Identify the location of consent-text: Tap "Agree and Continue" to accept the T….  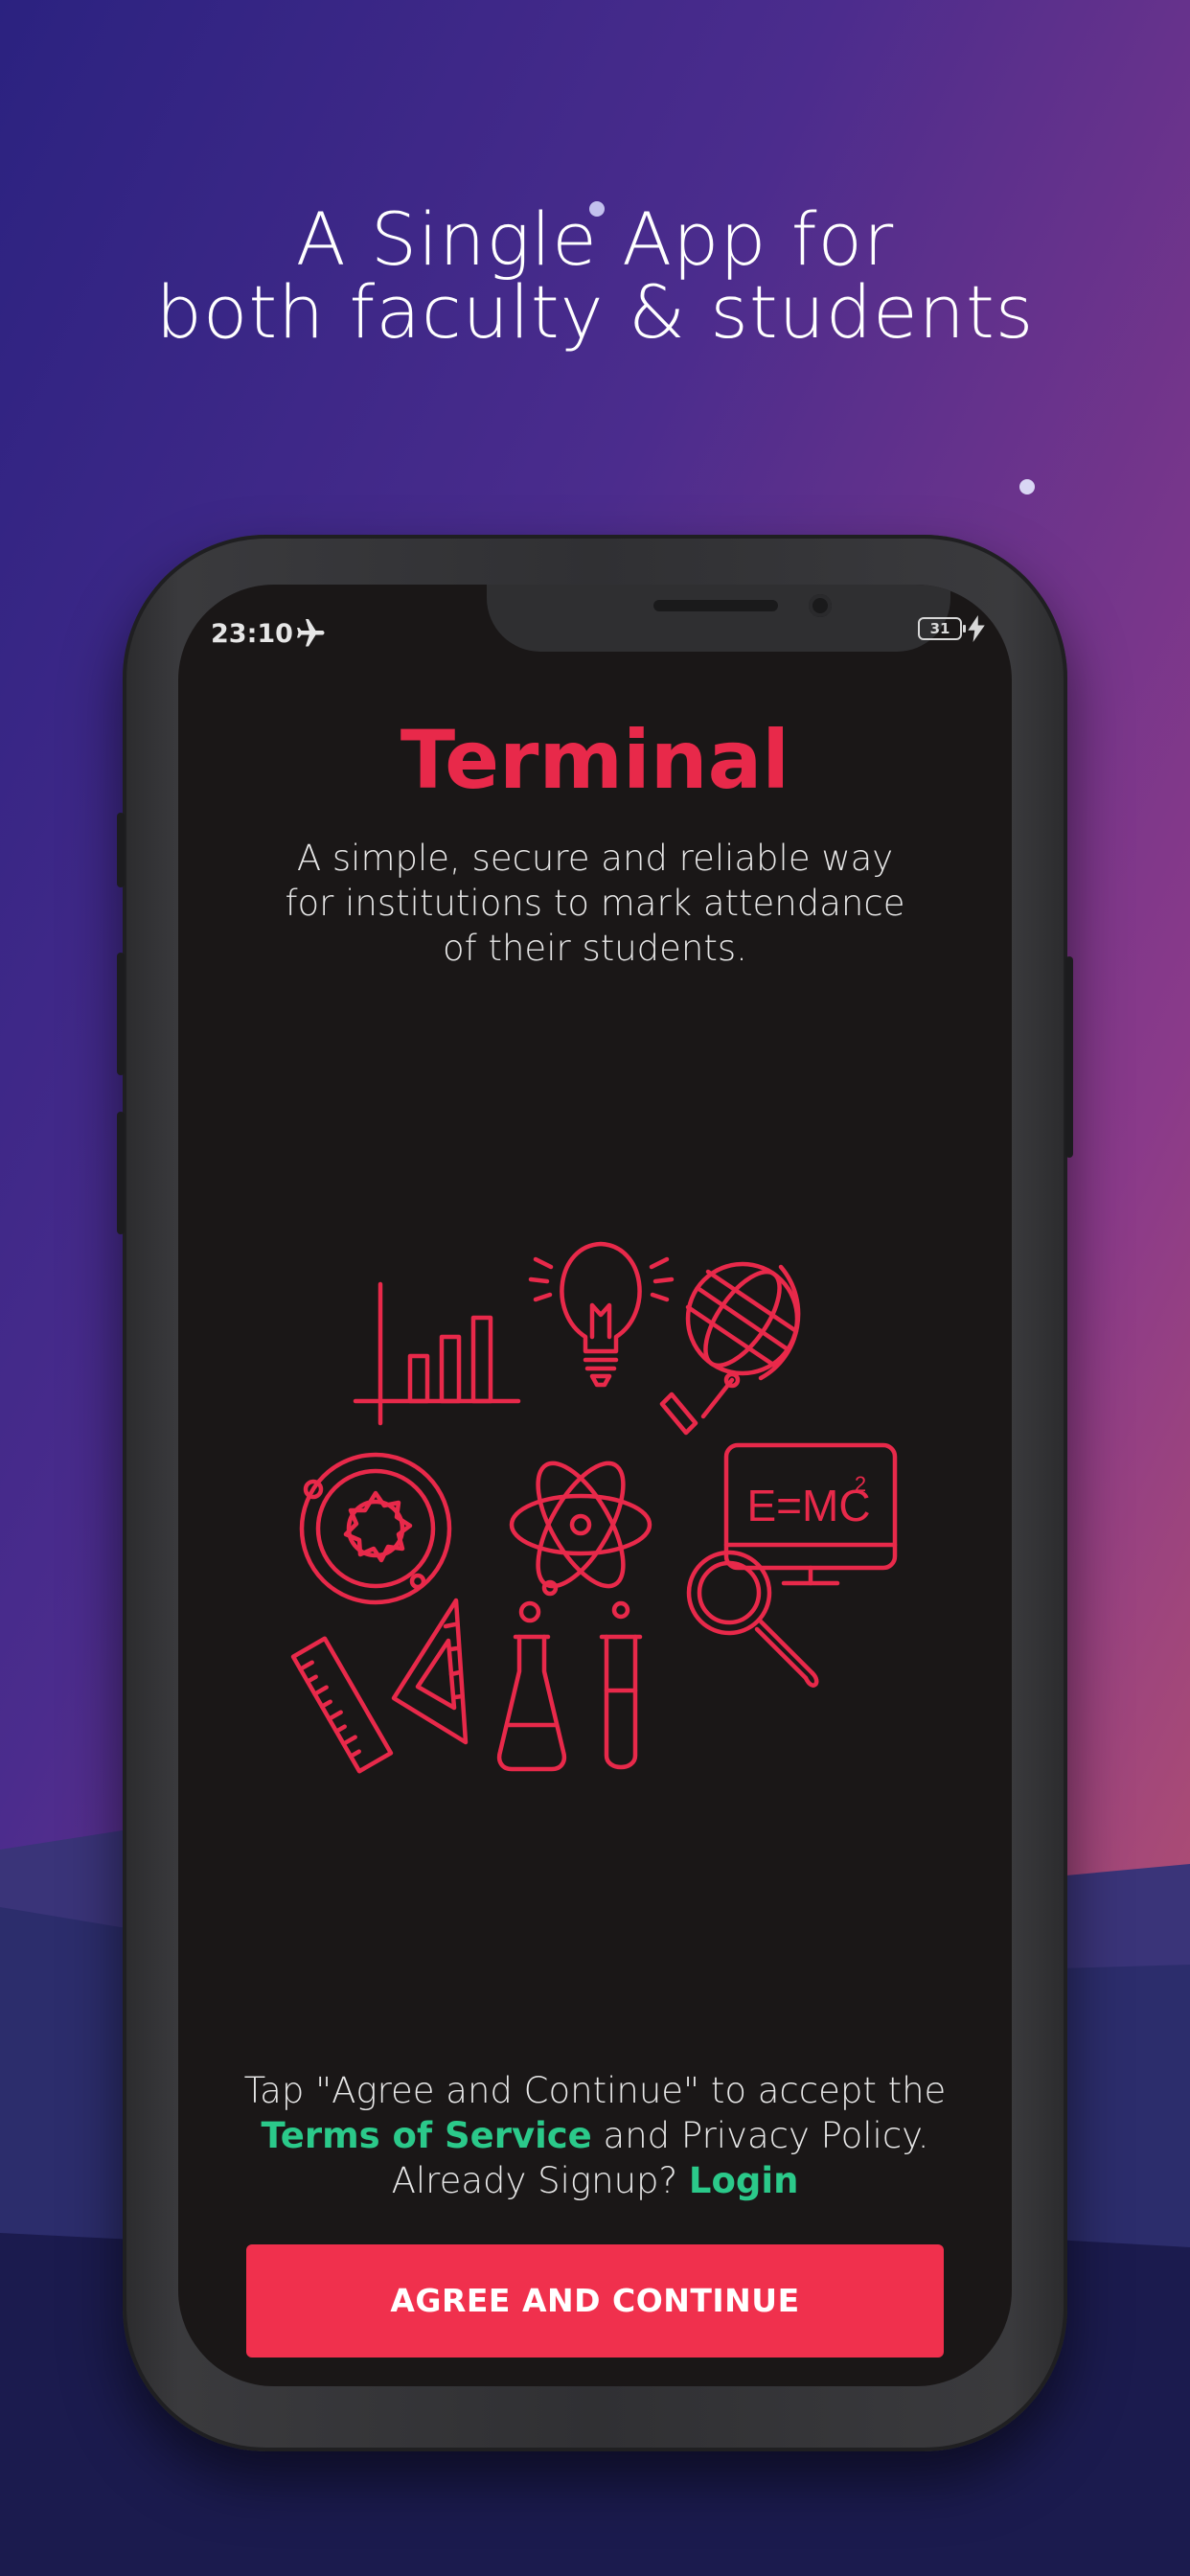
(595, 2135).